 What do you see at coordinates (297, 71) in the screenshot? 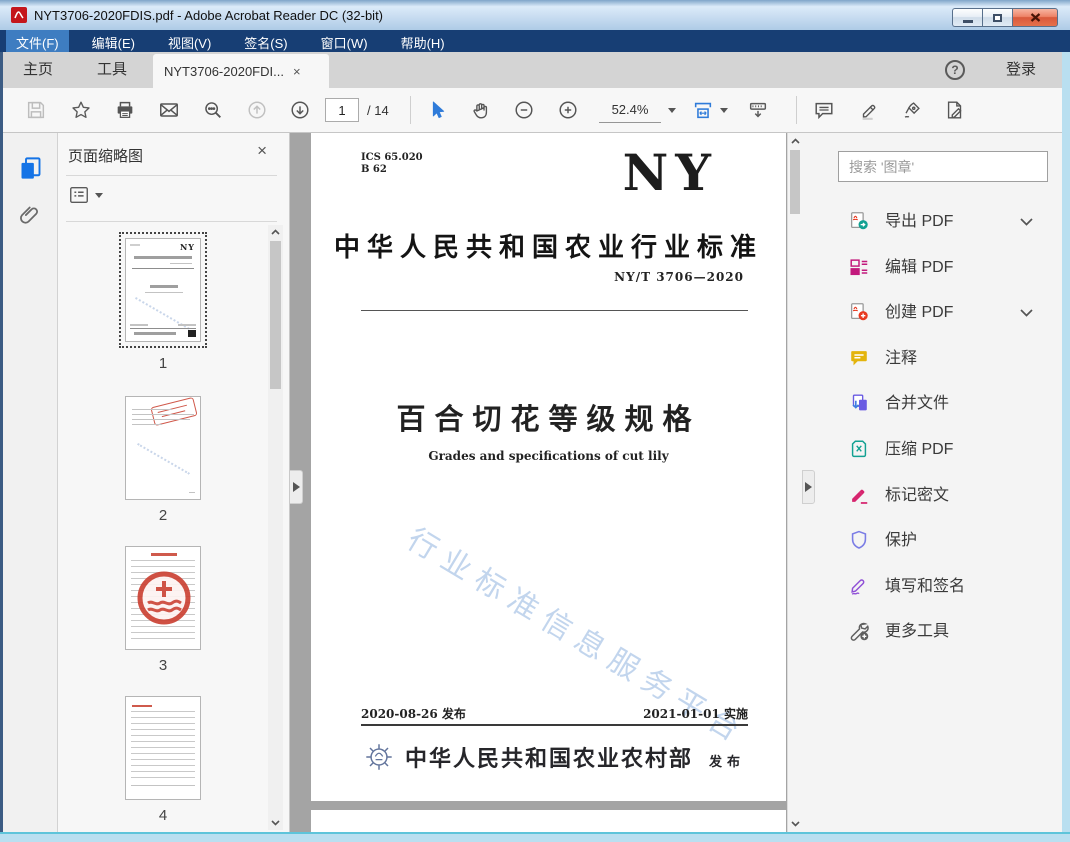
I see `tab-close-icon: ×` at bounding box center [297, 71].